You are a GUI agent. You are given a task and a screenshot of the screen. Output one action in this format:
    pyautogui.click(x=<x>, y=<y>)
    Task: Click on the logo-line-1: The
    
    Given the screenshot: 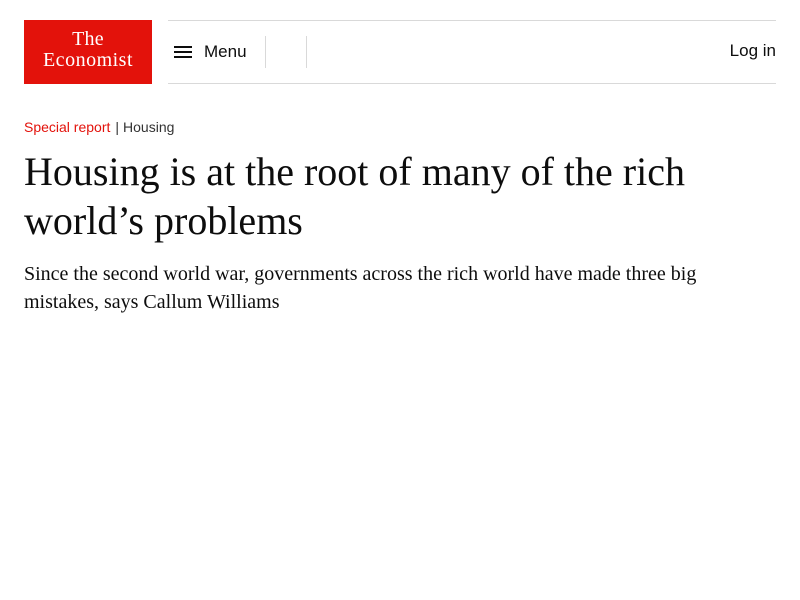 What is the action you would take?
    pyautogui.click(x=88, y=39)
    